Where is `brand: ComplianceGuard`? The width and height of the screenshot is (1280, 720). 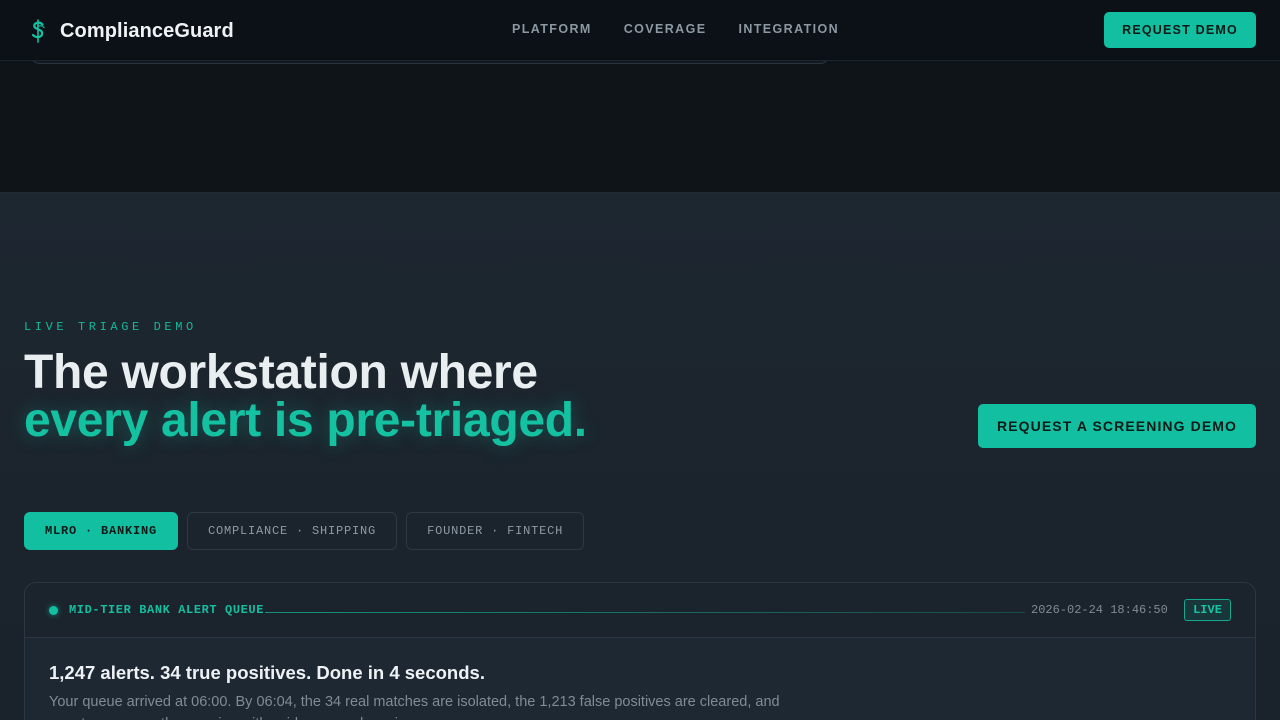 brand: ComplianceGuard is located at coordinates (131, 31).